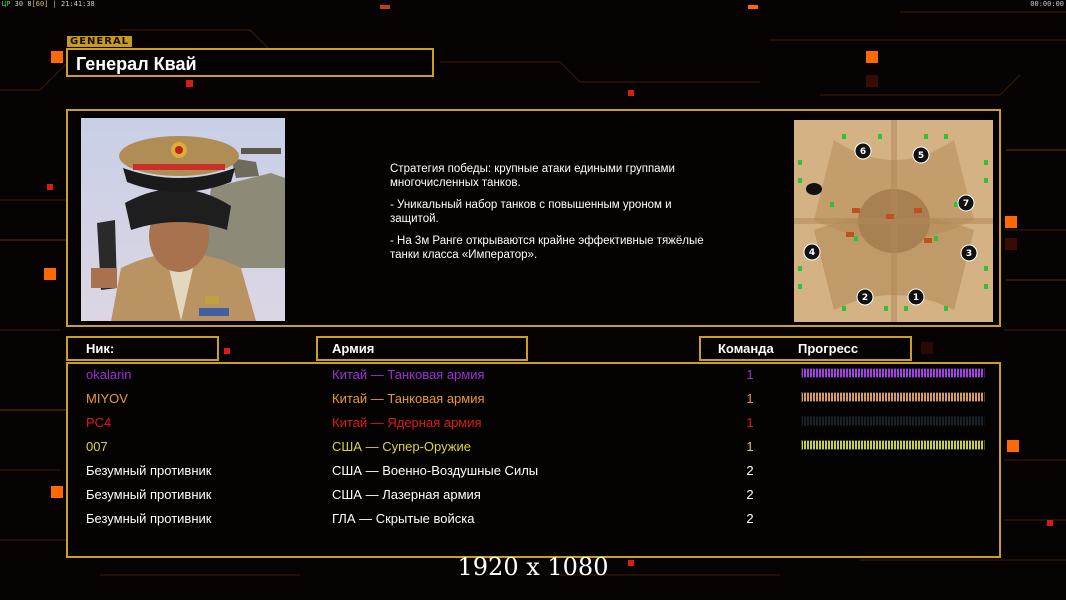 Image resolution: width=1066 pixels, height=600 pixels. I want to click on player-row: Безумный противник США — Лазерная армия 2, so click(533, 495).